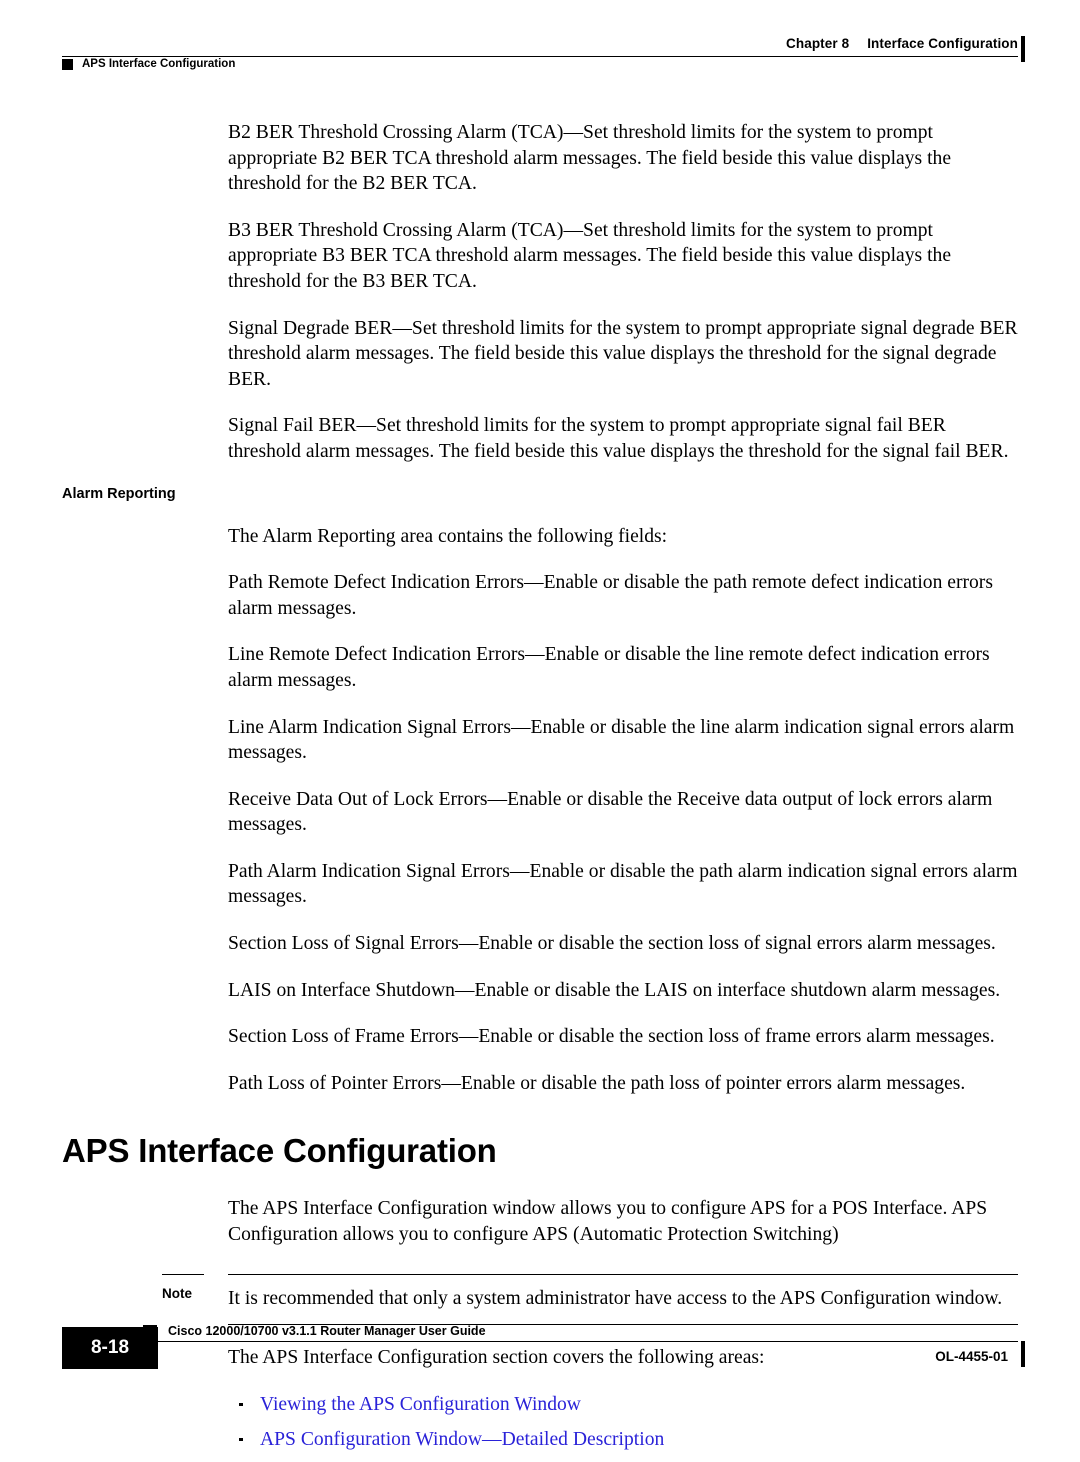 This screenshot has width=1080, height=1462. What do you see at coordinates (971, 1356) in the screenshot?
I see `footer-document-id: OL-4455-01` at bounding box center [971, 1356].